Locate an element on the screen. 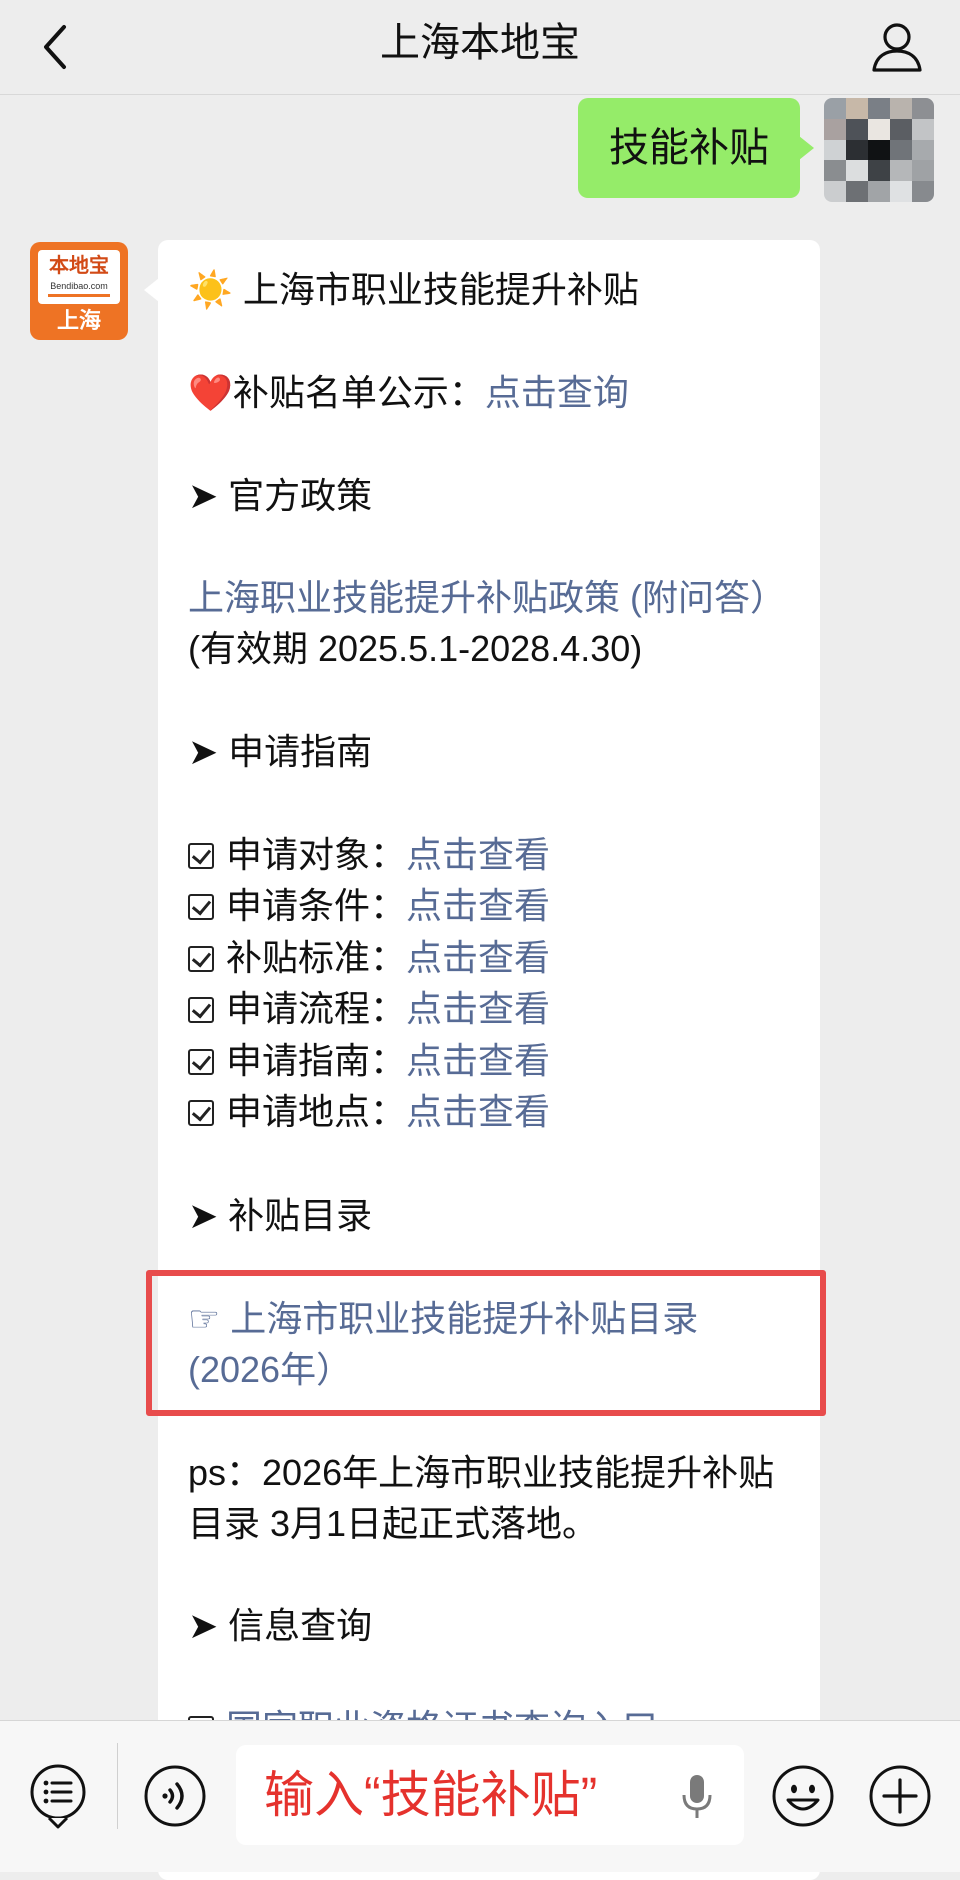  publicity-line: ❤️补贴名单公示：点击查询 is located at coordinates (408, 392).